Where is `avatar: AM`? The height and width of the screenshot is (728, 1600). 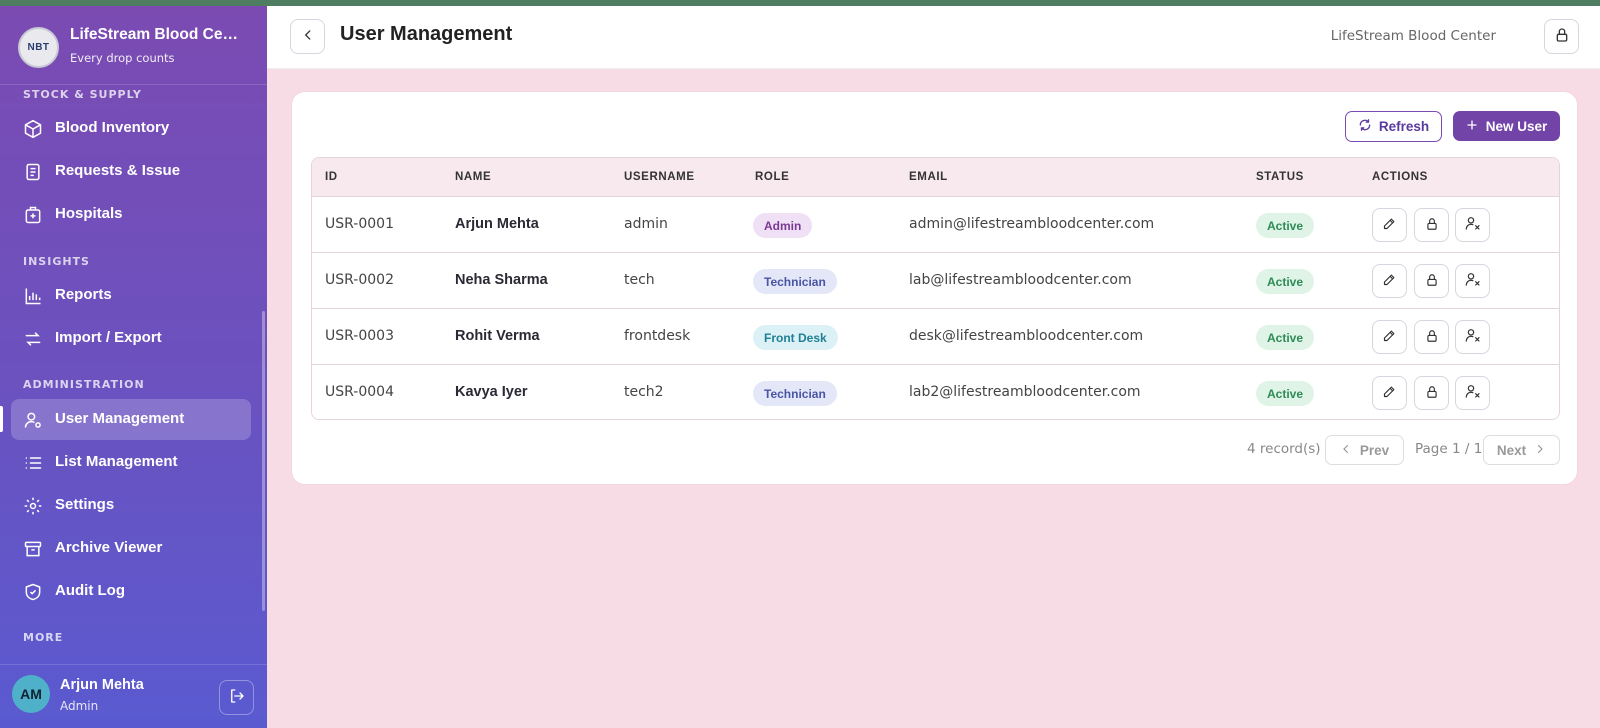 avatar: AM is located at coordinates (31, 694).